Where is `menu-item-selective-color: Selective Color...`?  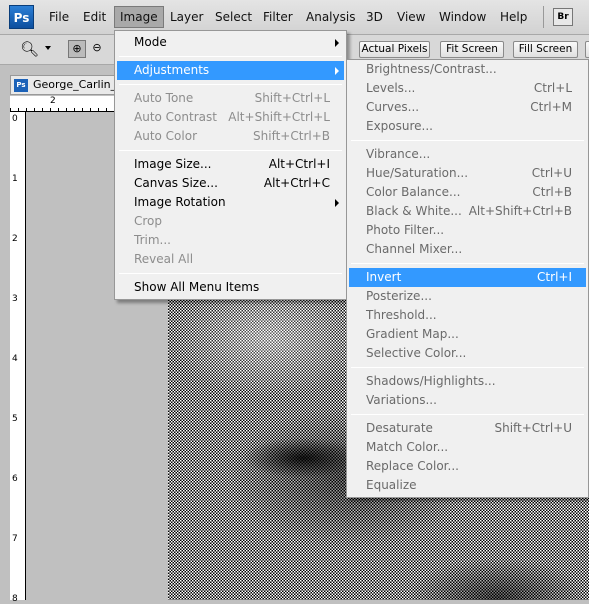 menu-item-selective-color: Selective Color... is located at coordinates (467, 353).